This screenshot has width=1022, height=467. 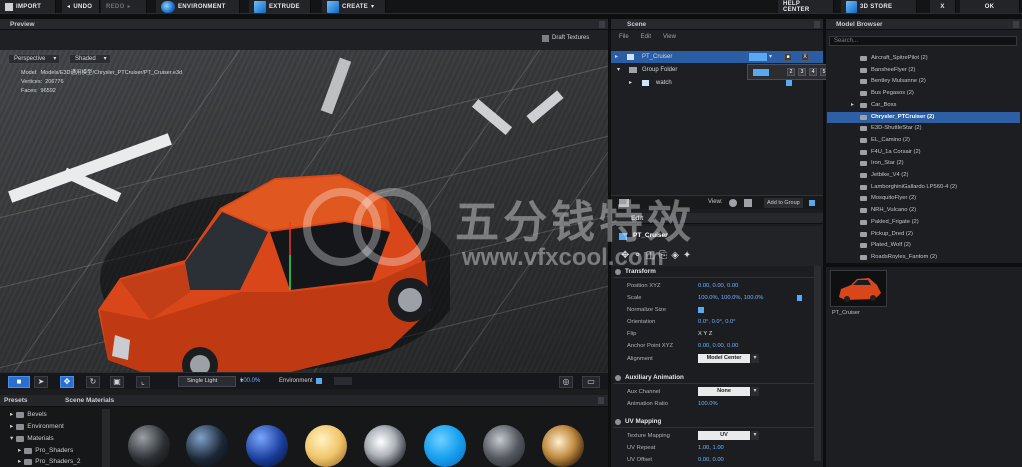 What do you see at coordinates (923, 106) in the screenshot?
I see `model-list-item: ▸ Car_Boss` at bounding box center [923, 106].